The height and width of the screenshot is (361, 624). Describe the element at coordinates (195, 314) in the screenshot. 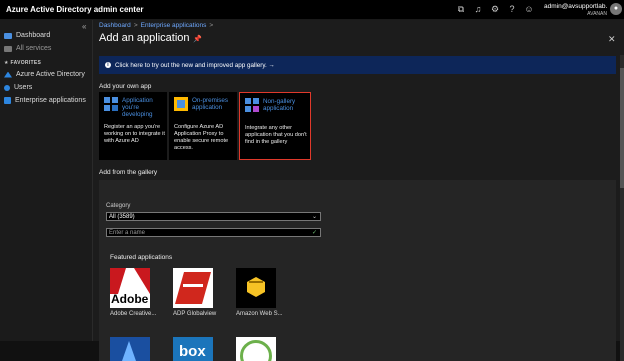

I see `app-name: ADP Globalview` at that location.